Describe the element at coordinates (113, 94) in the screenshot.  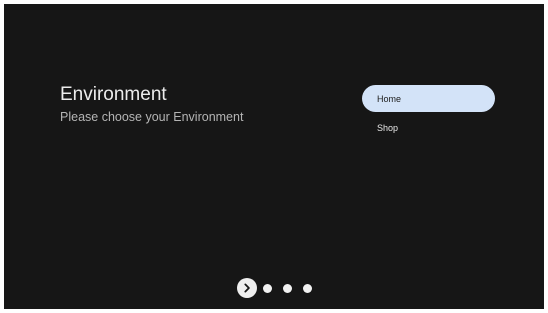
I see `page-title: Environment` at that location.